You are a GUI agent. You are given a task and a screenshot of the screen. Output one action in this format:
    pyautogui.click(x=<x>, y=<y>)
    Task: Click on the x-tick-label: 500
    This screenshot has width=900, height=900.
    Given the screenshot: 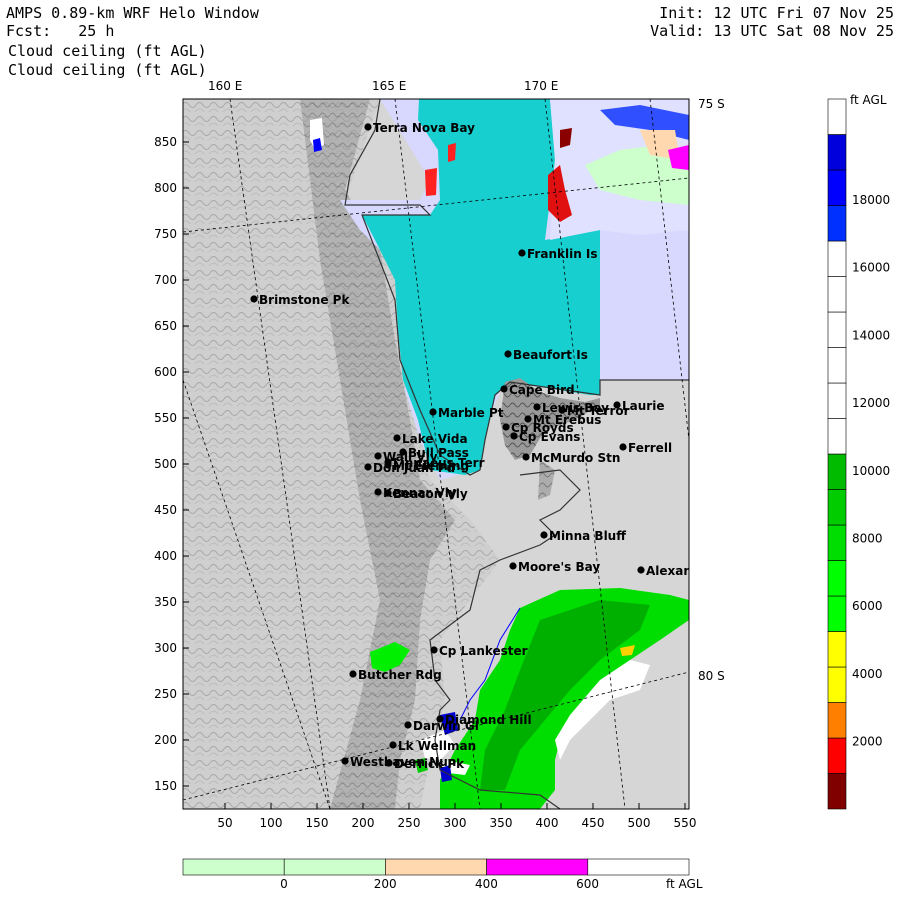 What is the action you would take?
    pyautogui.click(x=639, y=823)
    